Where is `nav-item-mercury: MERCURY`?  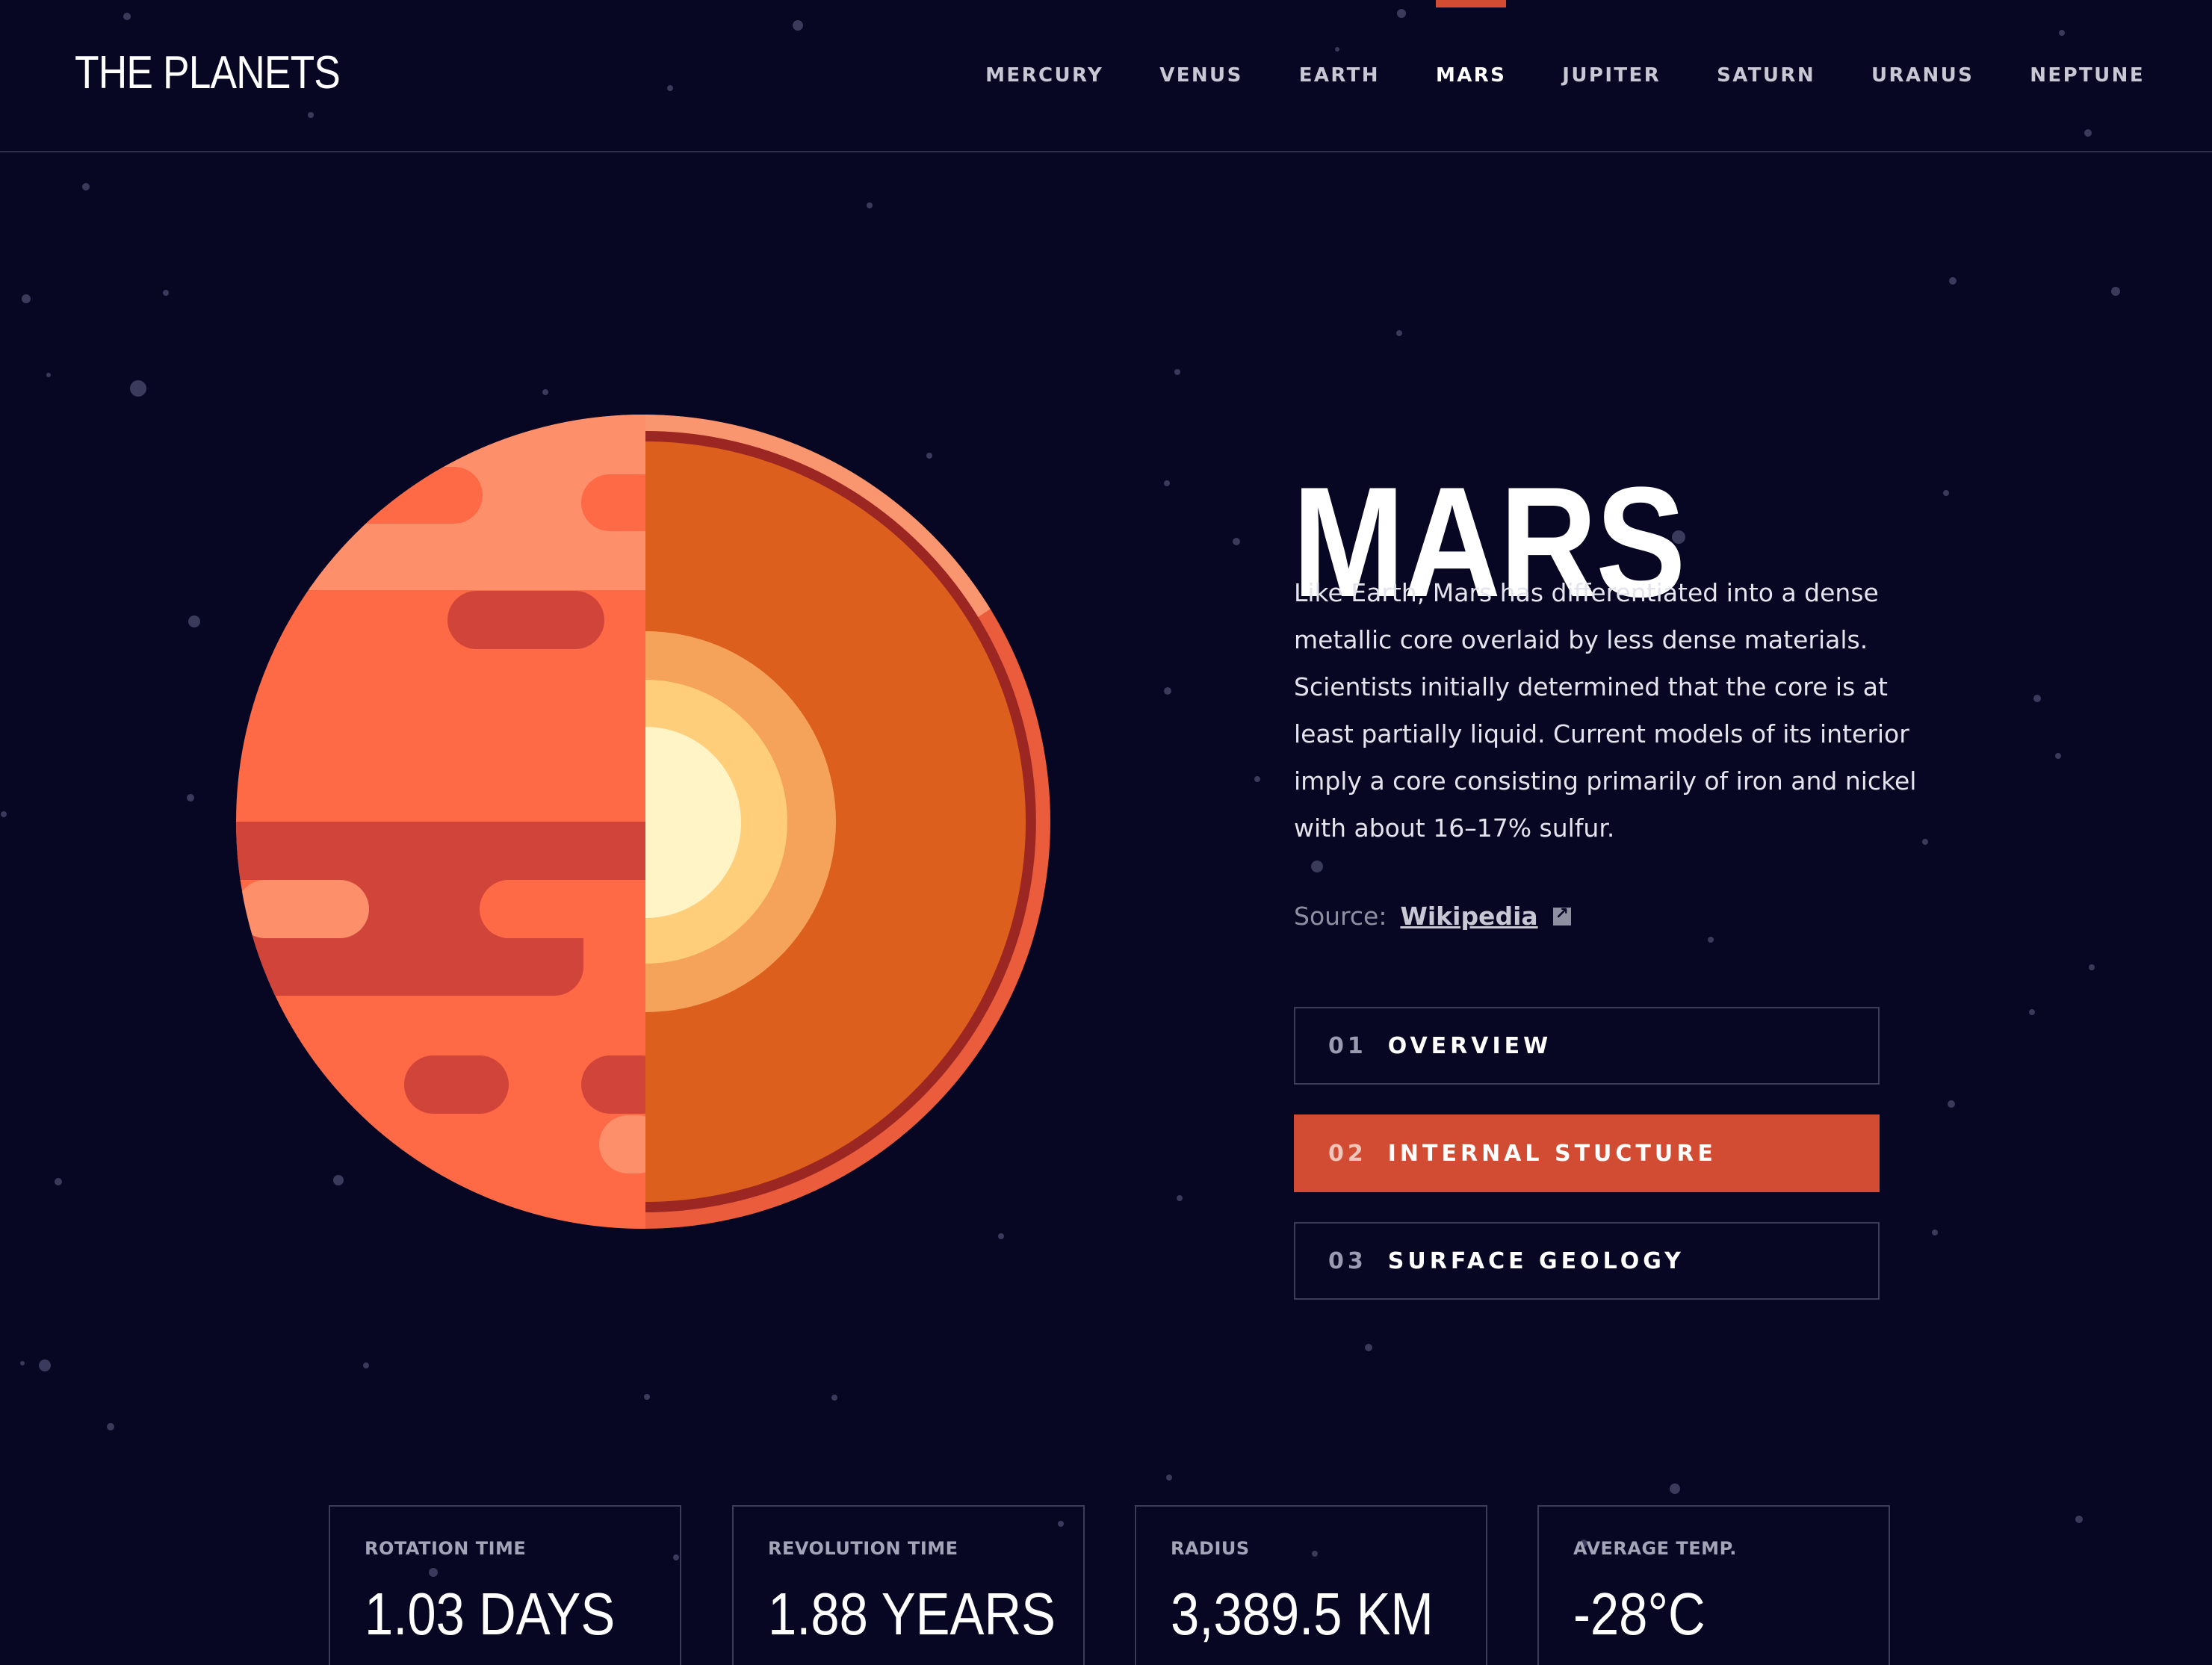
nav-item-mercury: MERCURY is located at coordinates (1044, 75).